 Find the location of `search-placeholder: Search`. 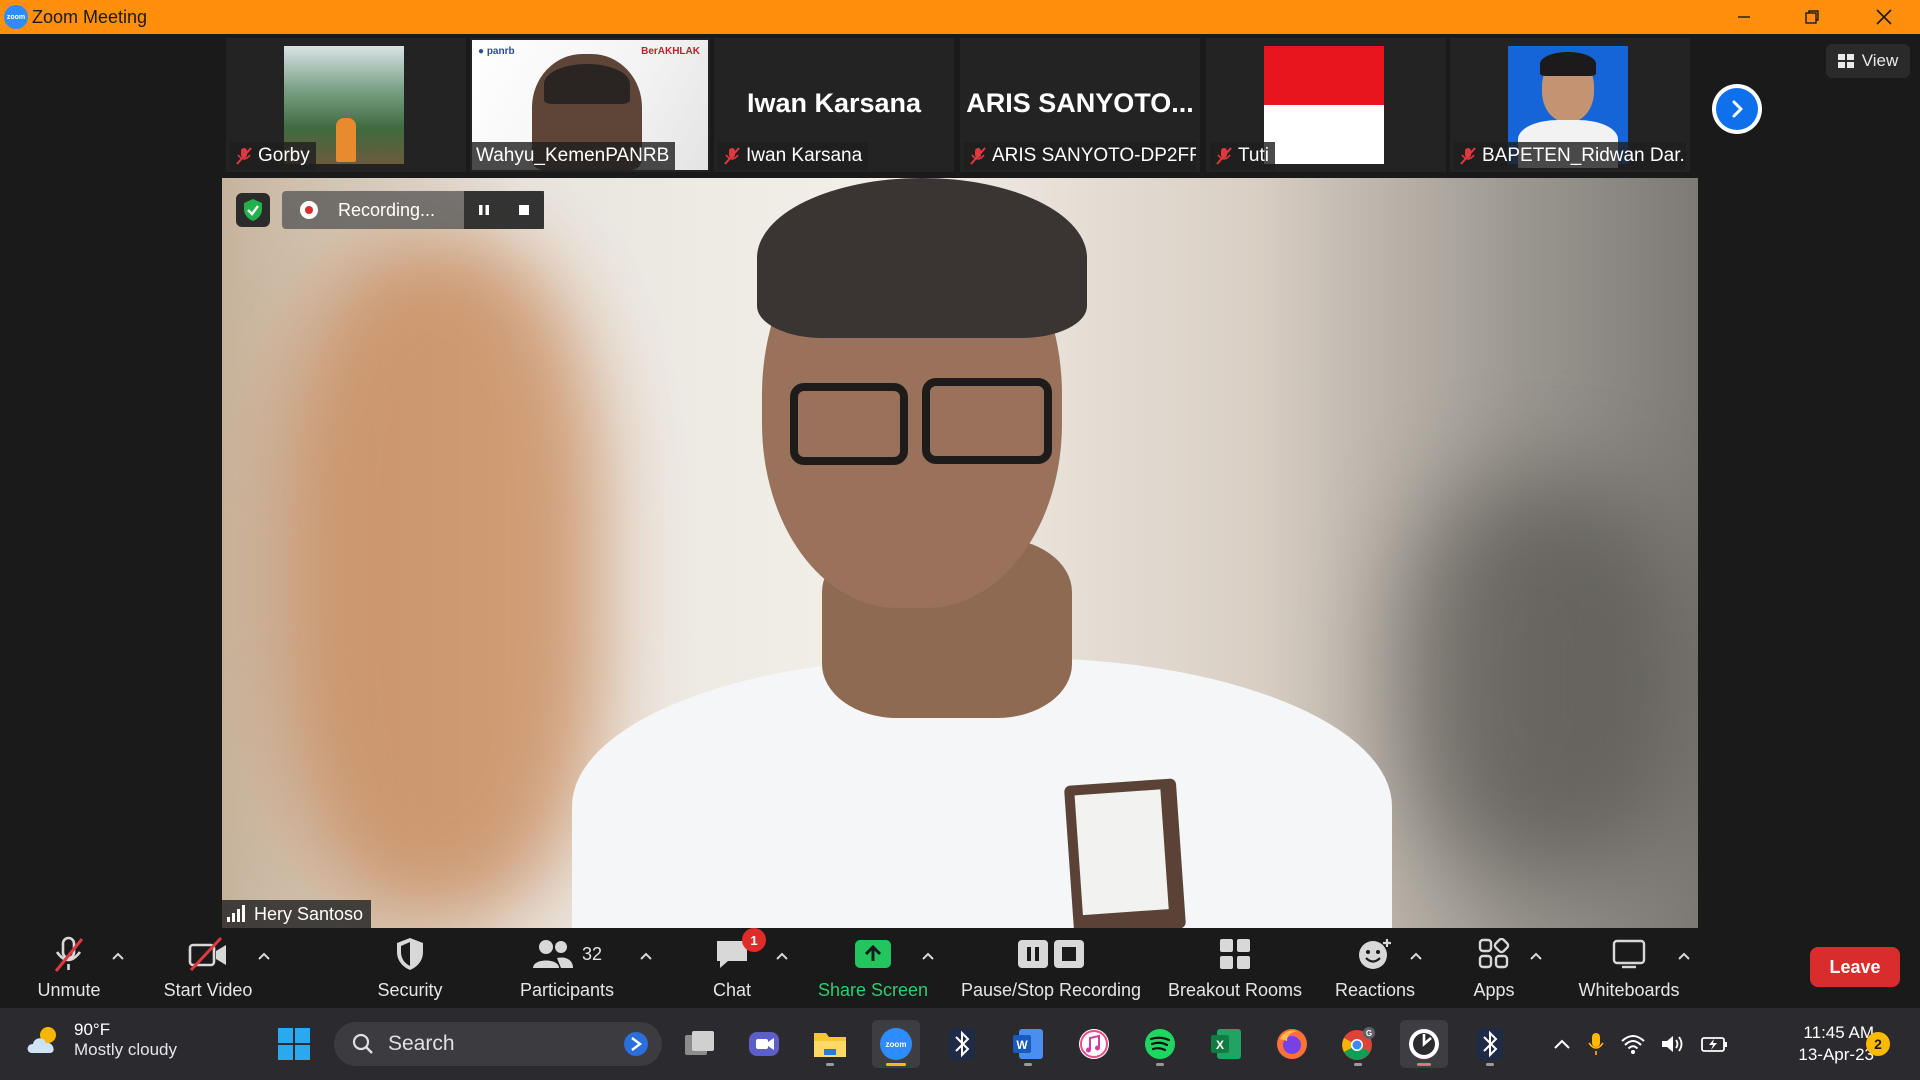

search-placeholder: Search is located at coordinates (421, 1043).